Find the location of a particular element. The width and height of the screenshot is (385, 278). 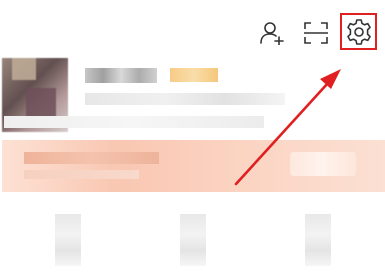

banner-title-blurred is located at coordinates (91, 158).